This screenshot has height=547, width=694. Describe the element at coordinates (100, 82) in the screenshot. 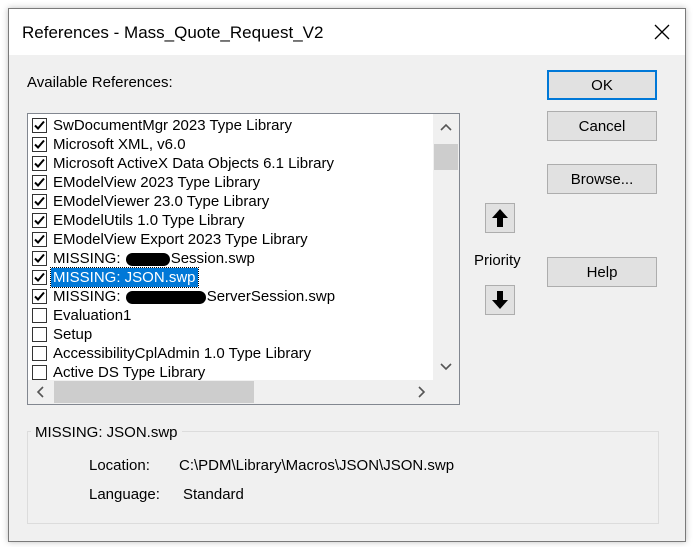

I see `available-references-label: Available References:` at that location.